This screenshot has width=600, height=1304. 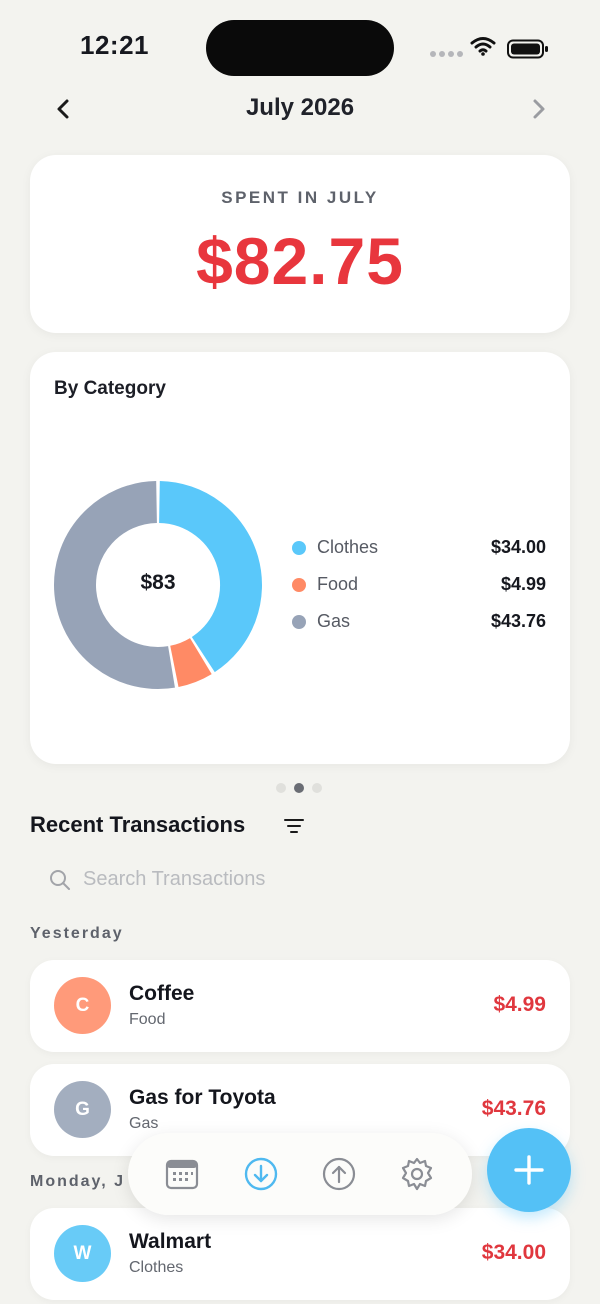 I want to click on category-card-title: By Category, so click(x=110, y=388).